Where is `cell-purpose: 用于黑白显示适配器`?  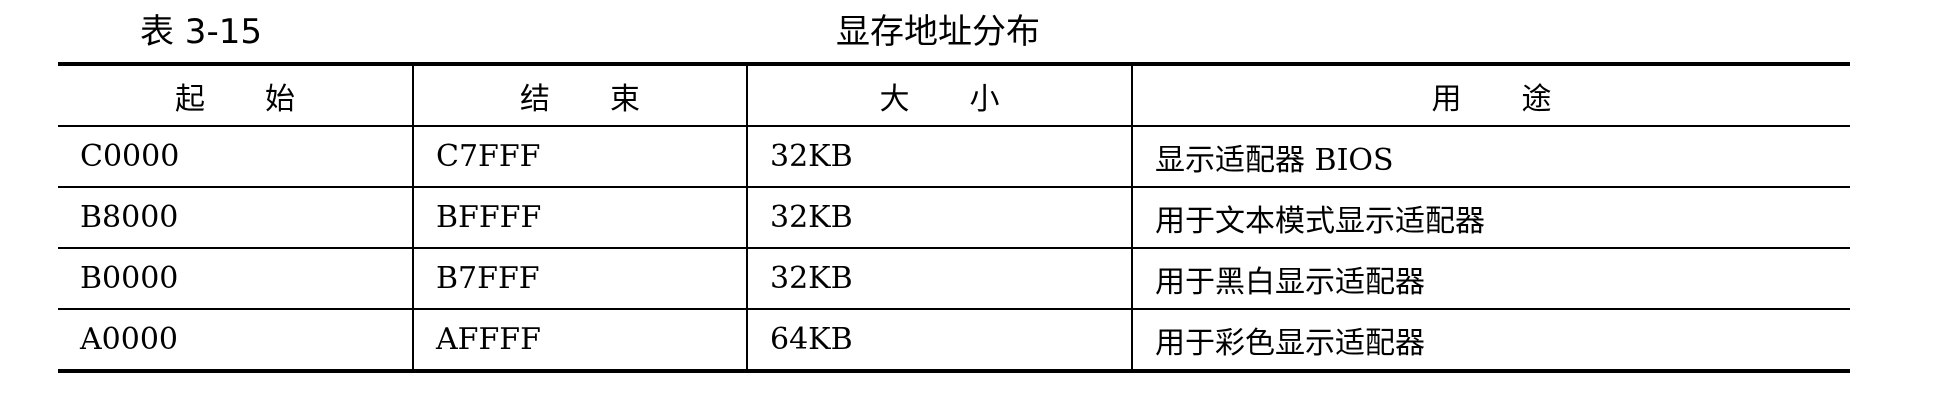
cell-purpose: 用于黑白显示适配器 is located at coordinates (1490, 279).